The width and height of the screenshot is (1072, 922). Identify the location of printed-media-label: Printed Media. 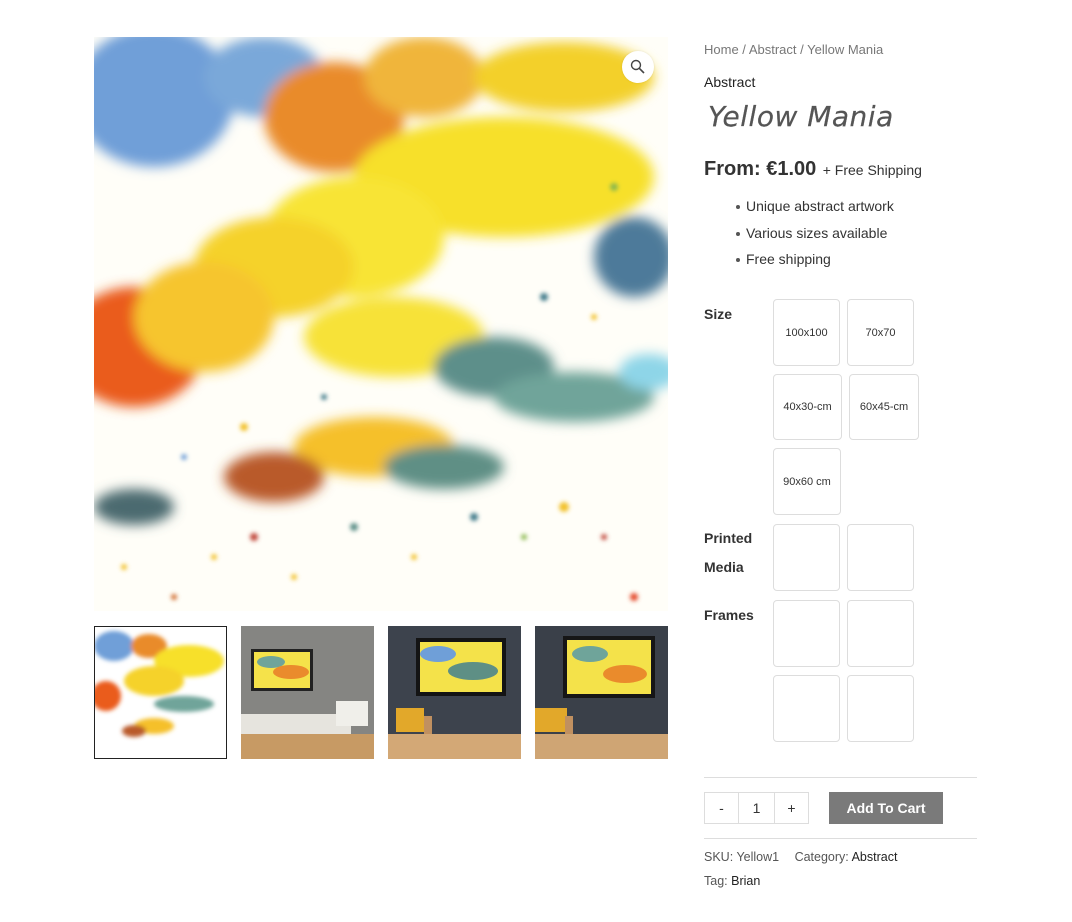
(728, 553).